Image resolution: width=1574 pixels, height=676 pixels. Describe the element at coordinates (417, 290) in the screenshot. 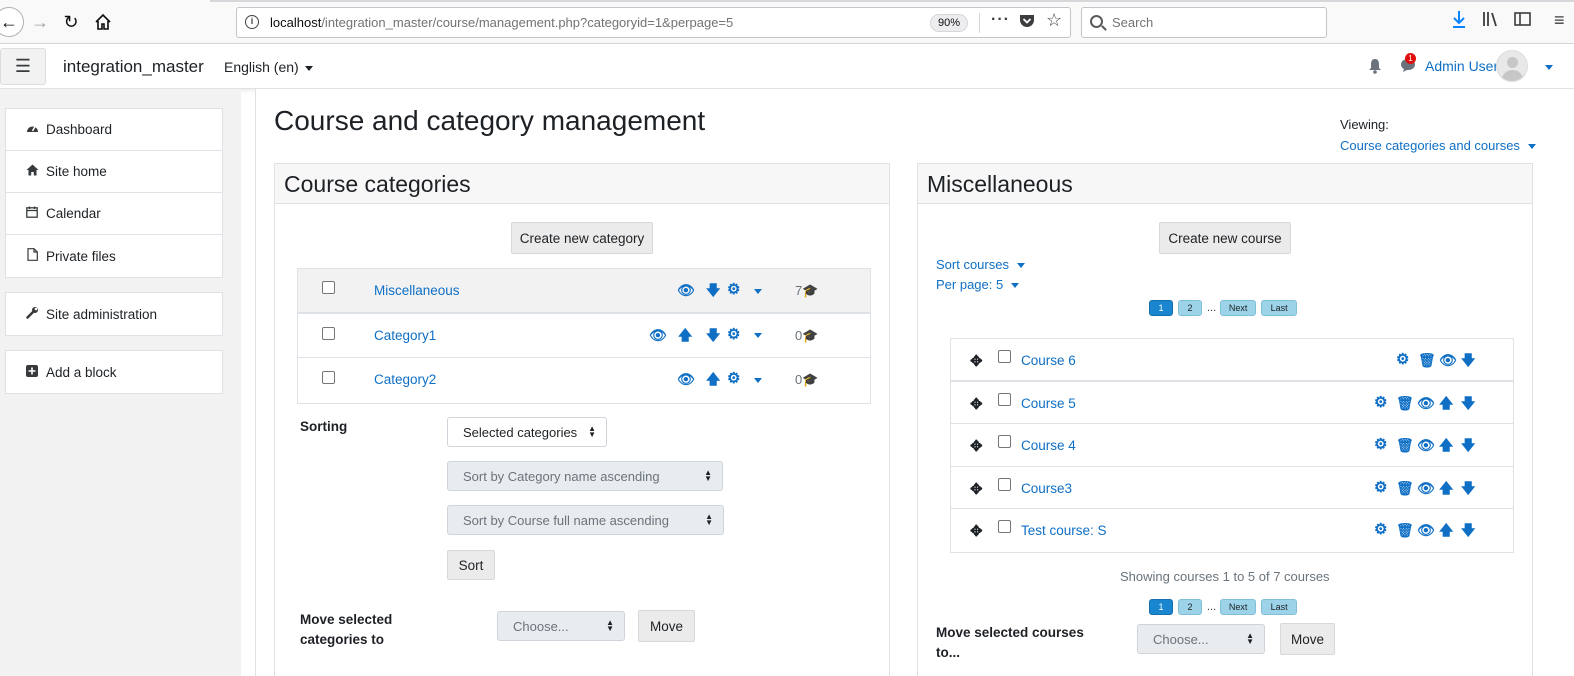

I see `category-name-link: Miscellaneous` at that location.